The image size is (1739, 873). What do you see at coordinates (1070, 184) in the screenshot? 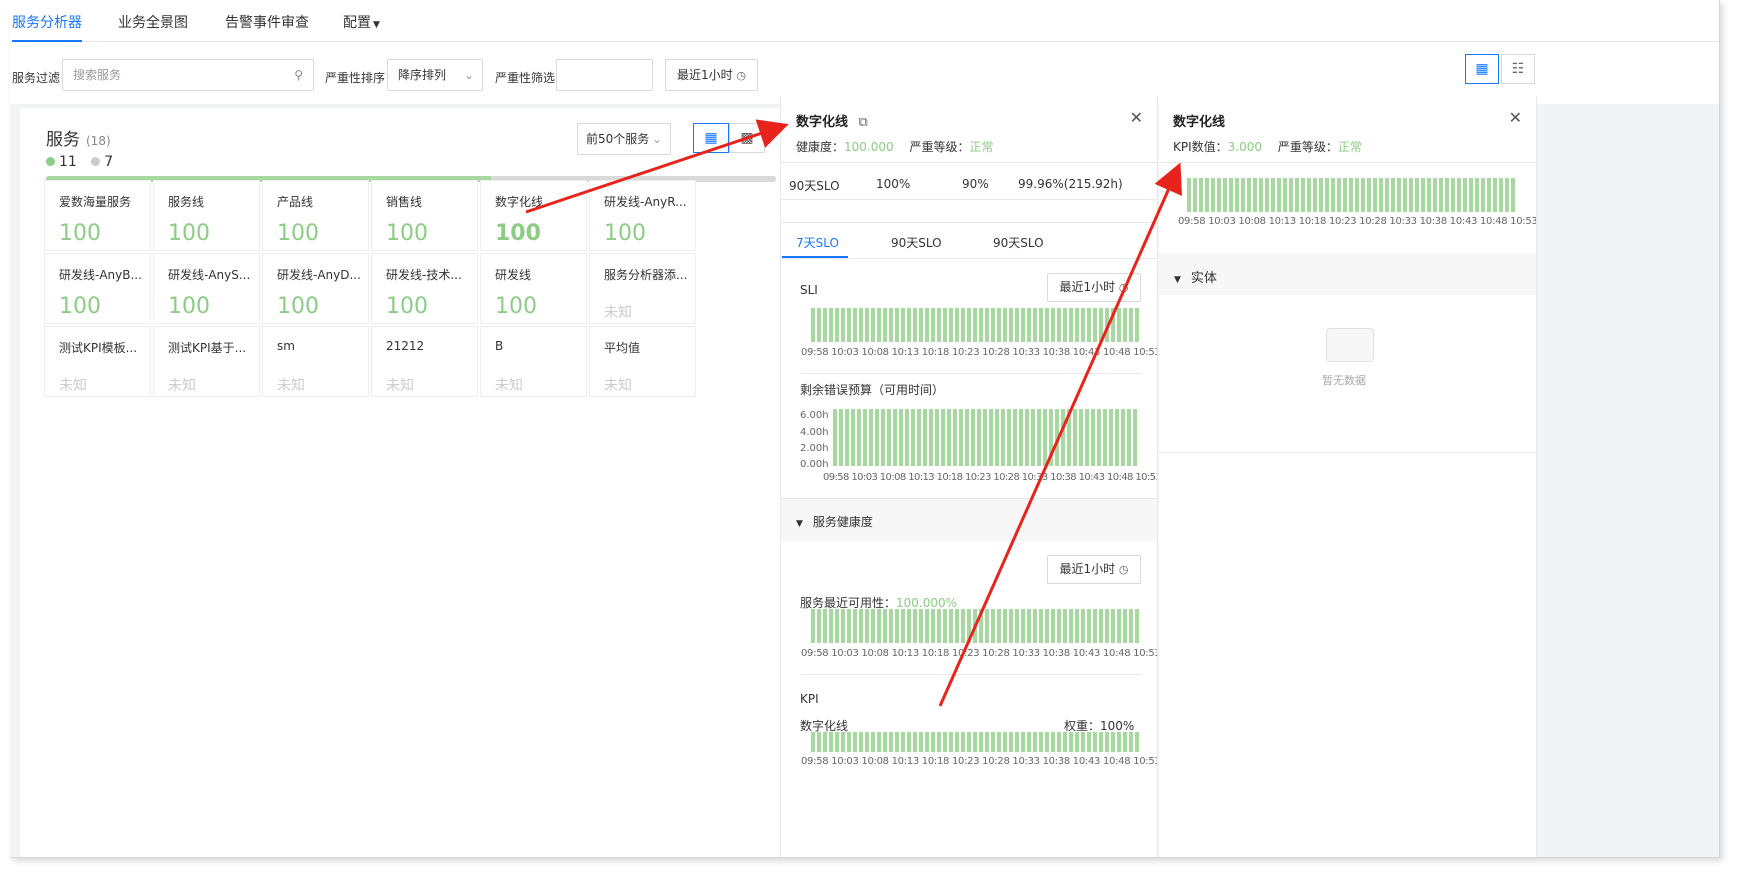
I see `slo-row-budget: 99.96%(215.92h)` at bounding box center [1070, 184].